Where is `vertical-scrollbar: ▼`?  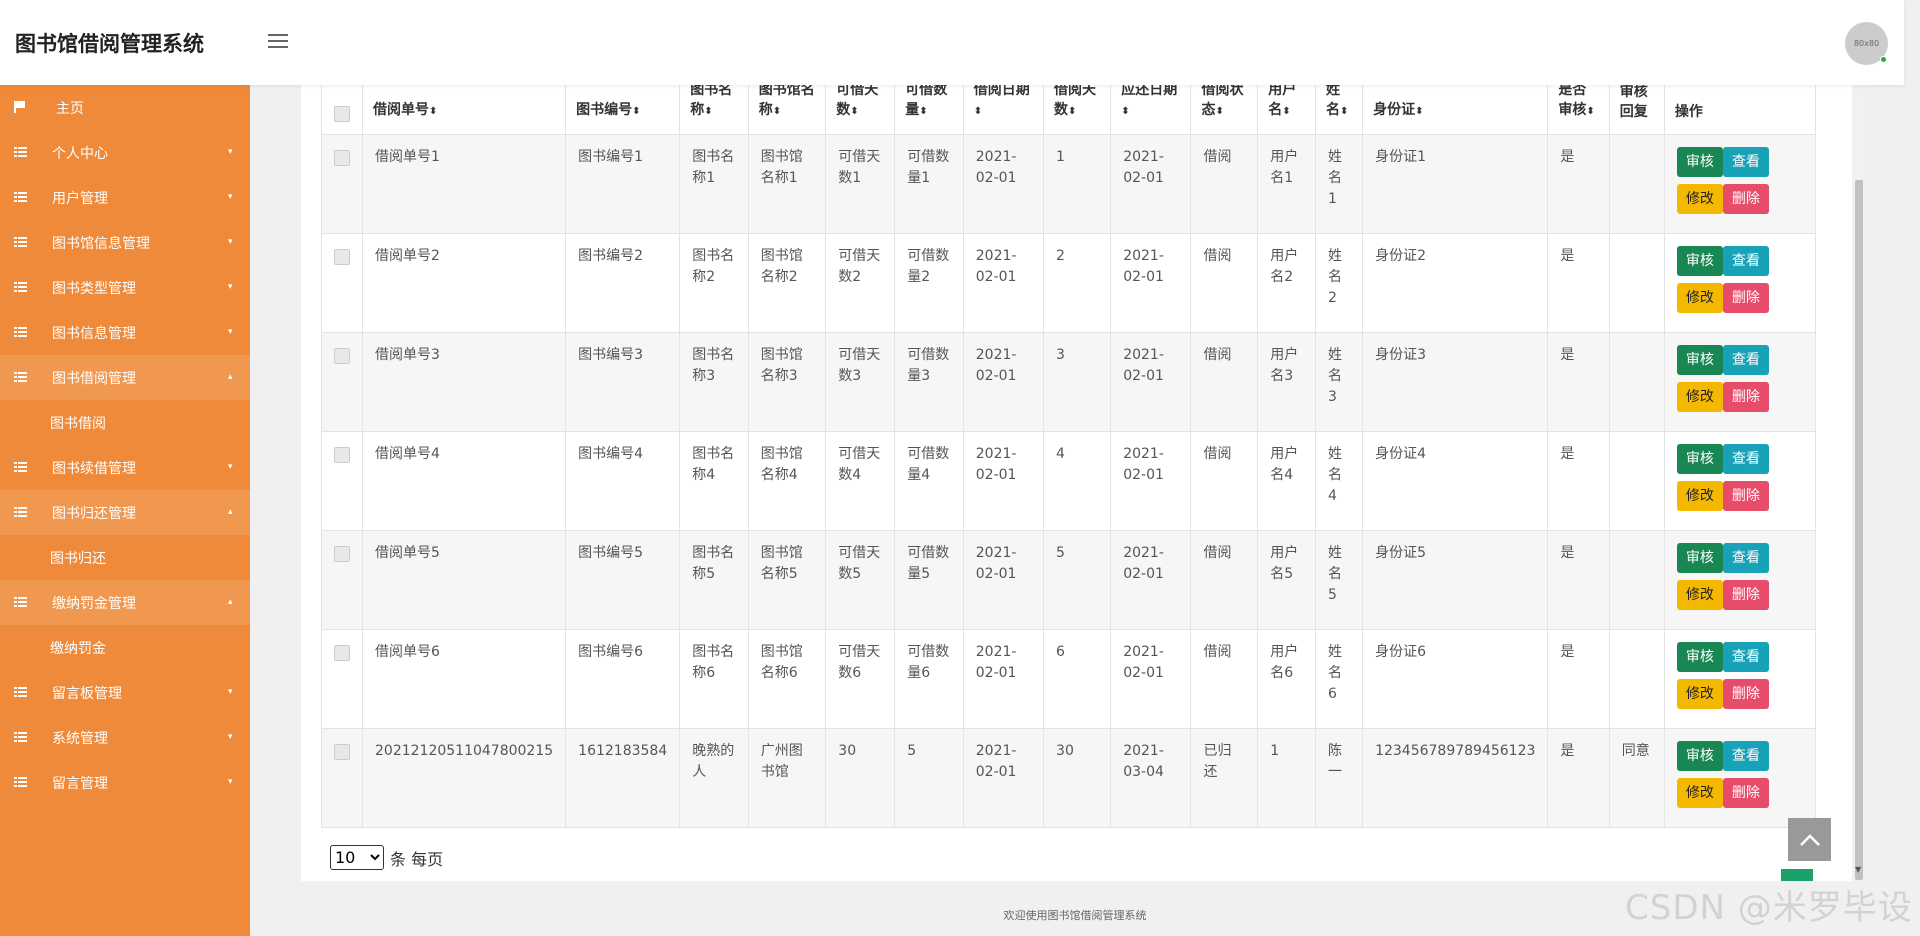 vertical-scrollbar: ▼ is located at coordinates (1859, 483).